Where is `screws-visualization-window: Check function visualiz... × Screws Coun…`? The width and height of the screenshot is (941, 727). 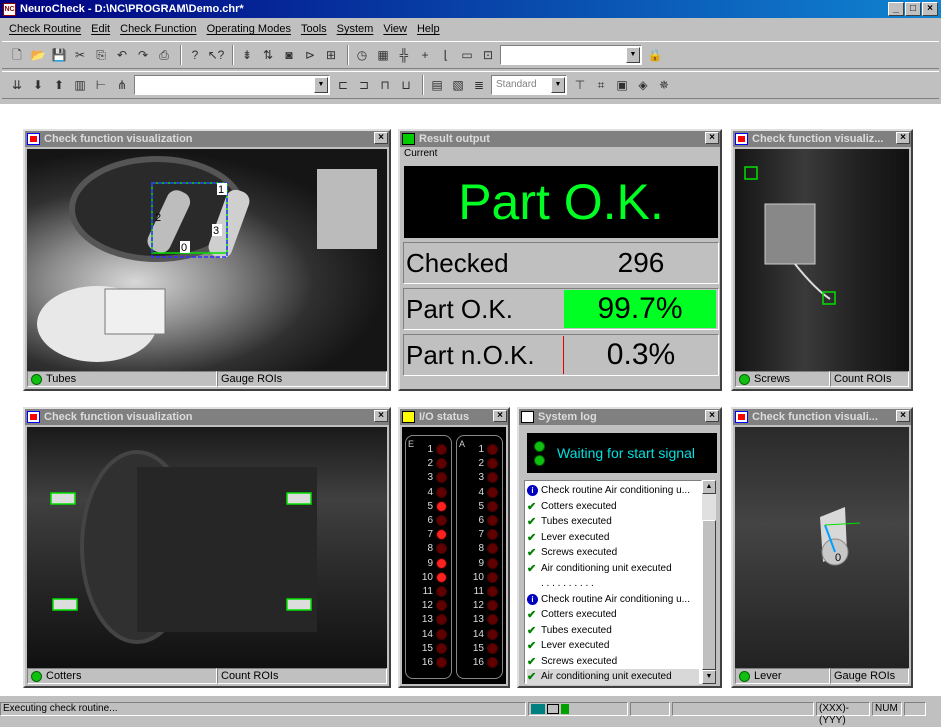 screws-visualization-window: Check function visualiz... × Screws Coun… is located at coordinates (822, 260).